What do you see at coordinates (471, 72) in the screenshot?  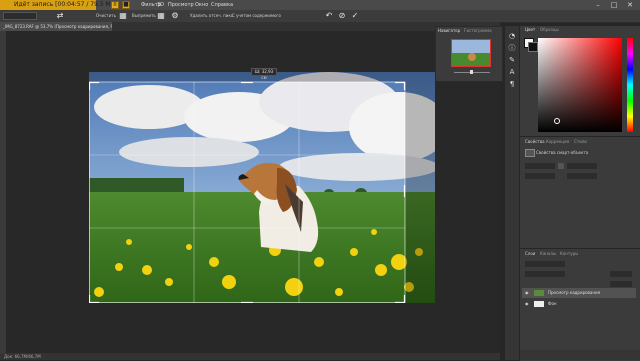 I see `zoom-slider-thumb` at bounding box center [471, 72].